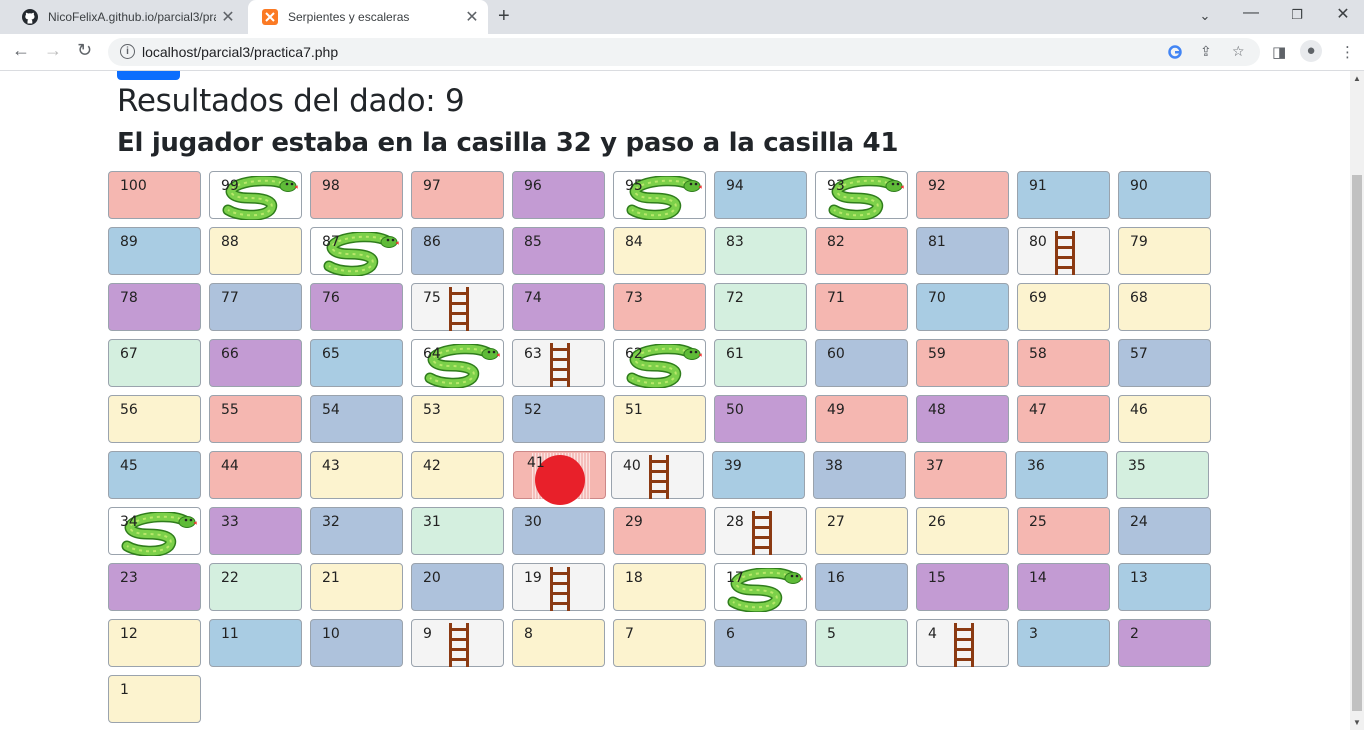 The width and height of the screenshot is (1364, 730). Describe the element at coordinates (356, 251) in the screenshot. I see `board-cell: 87` at that location.